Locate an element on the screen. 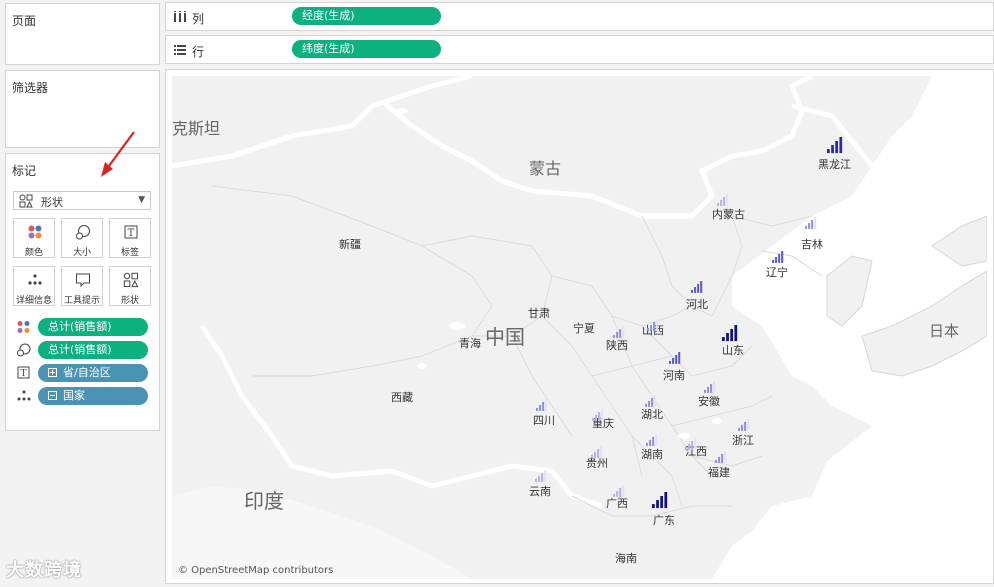 The height and width of the screenshot is (587, 994). label-text-icon: T is located at coordinates (131, 232).